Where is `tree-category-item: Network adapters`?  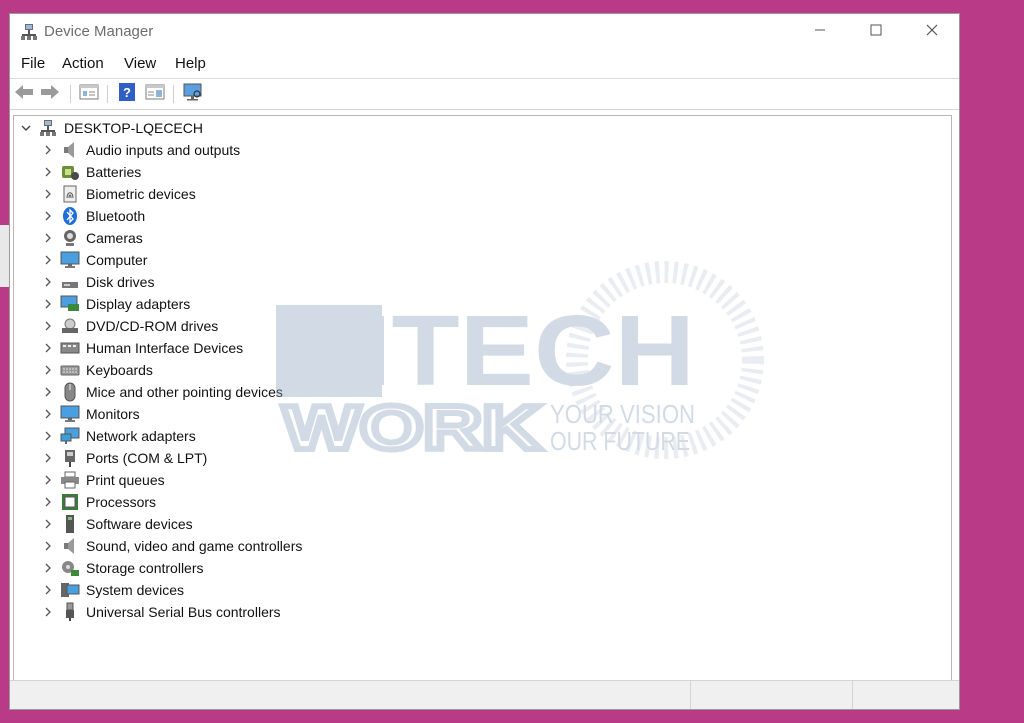
tree-category-item: Network adapters is located at coordinates (118, 436).